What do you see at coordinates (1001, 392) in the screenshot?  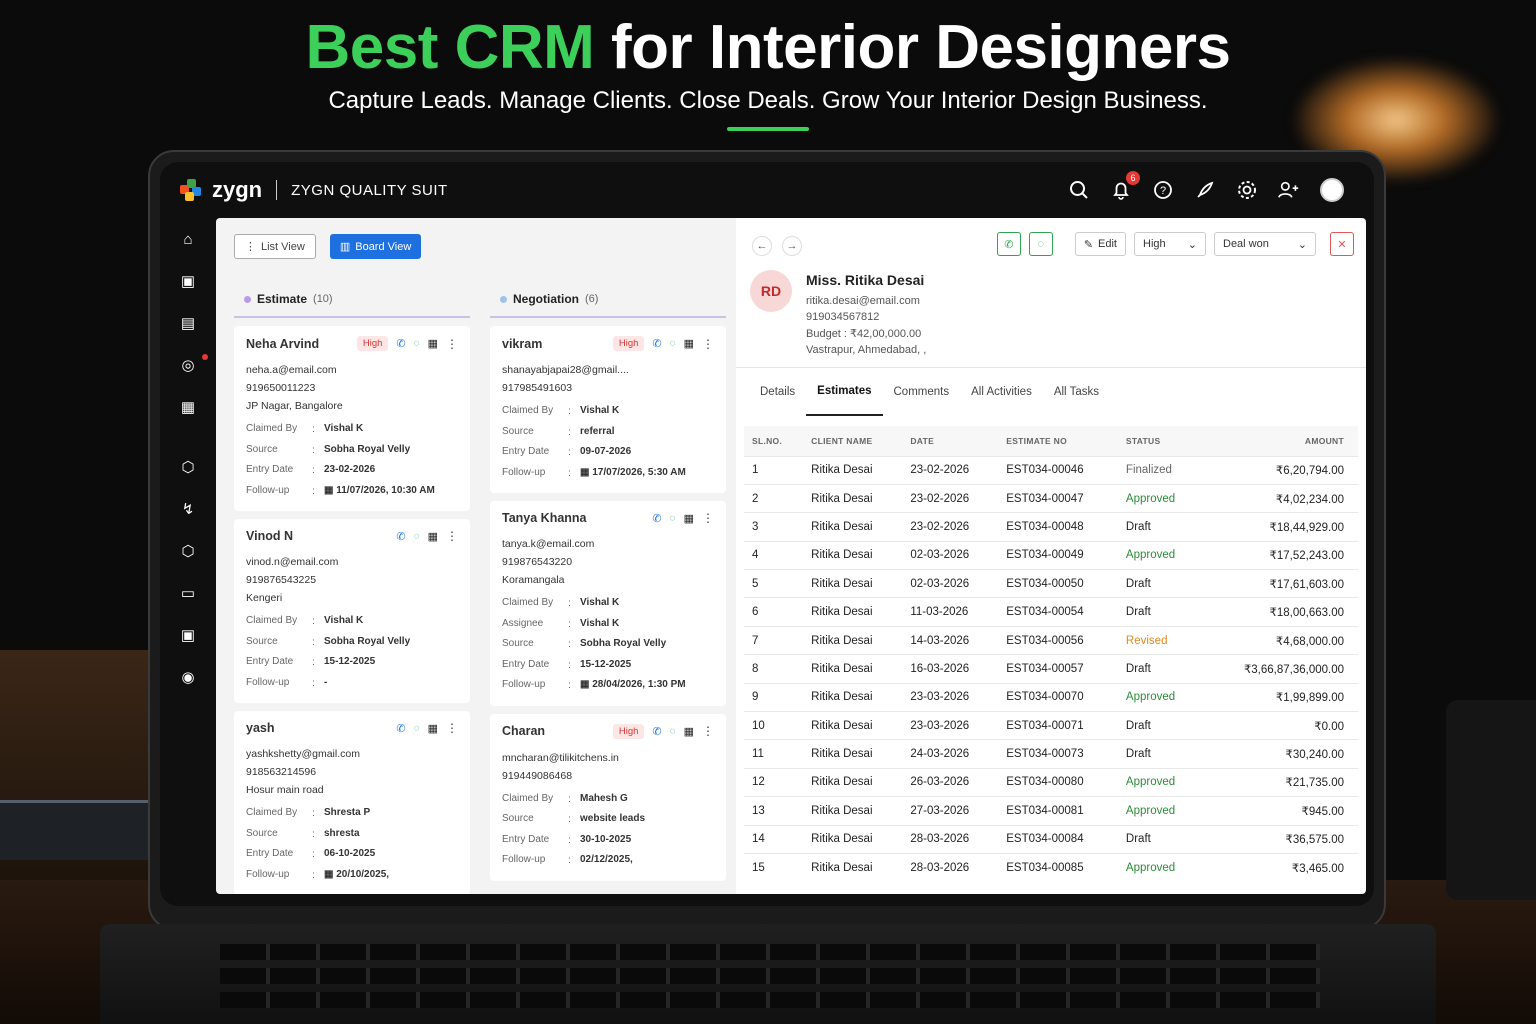 I see `tab-all-activities: All Activities` at bounding box center [1001, 392].